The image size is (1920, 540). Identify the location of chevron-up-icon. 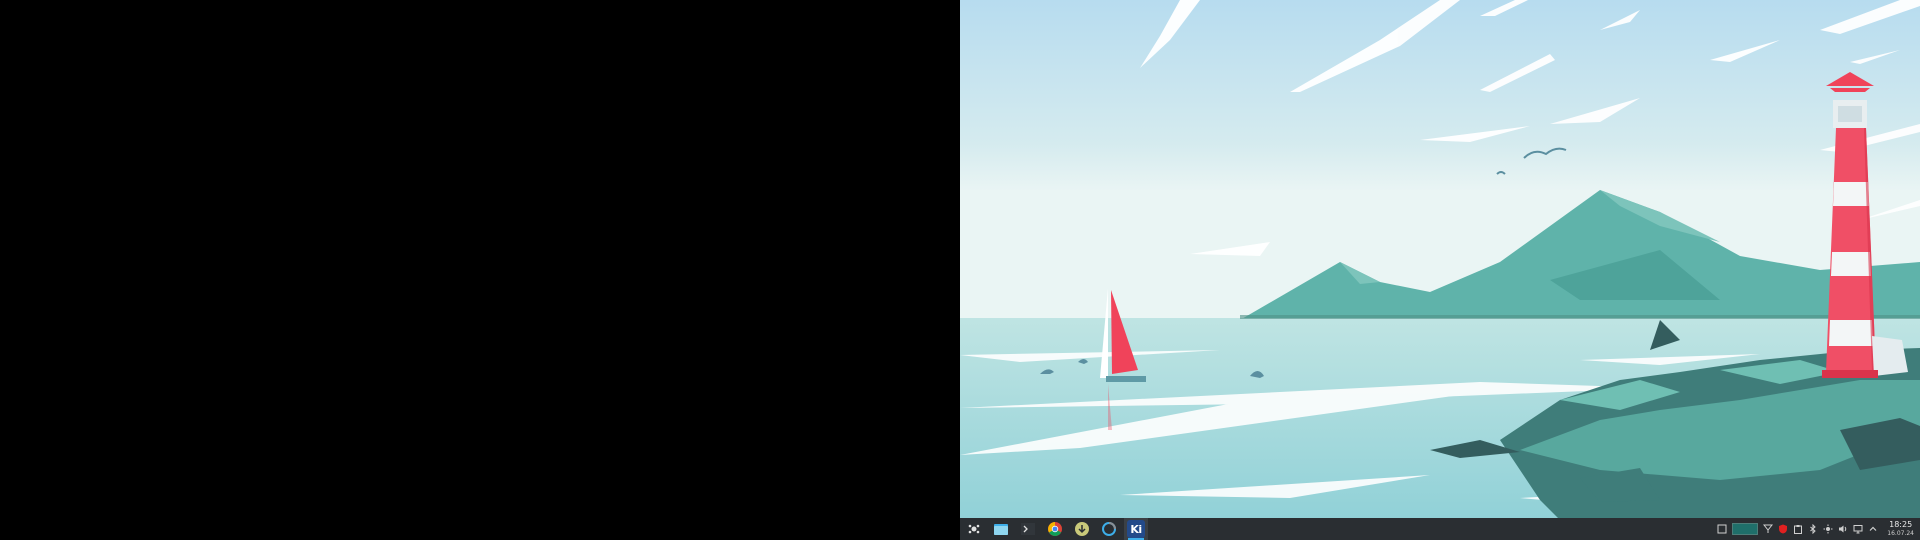
(1873, 529).